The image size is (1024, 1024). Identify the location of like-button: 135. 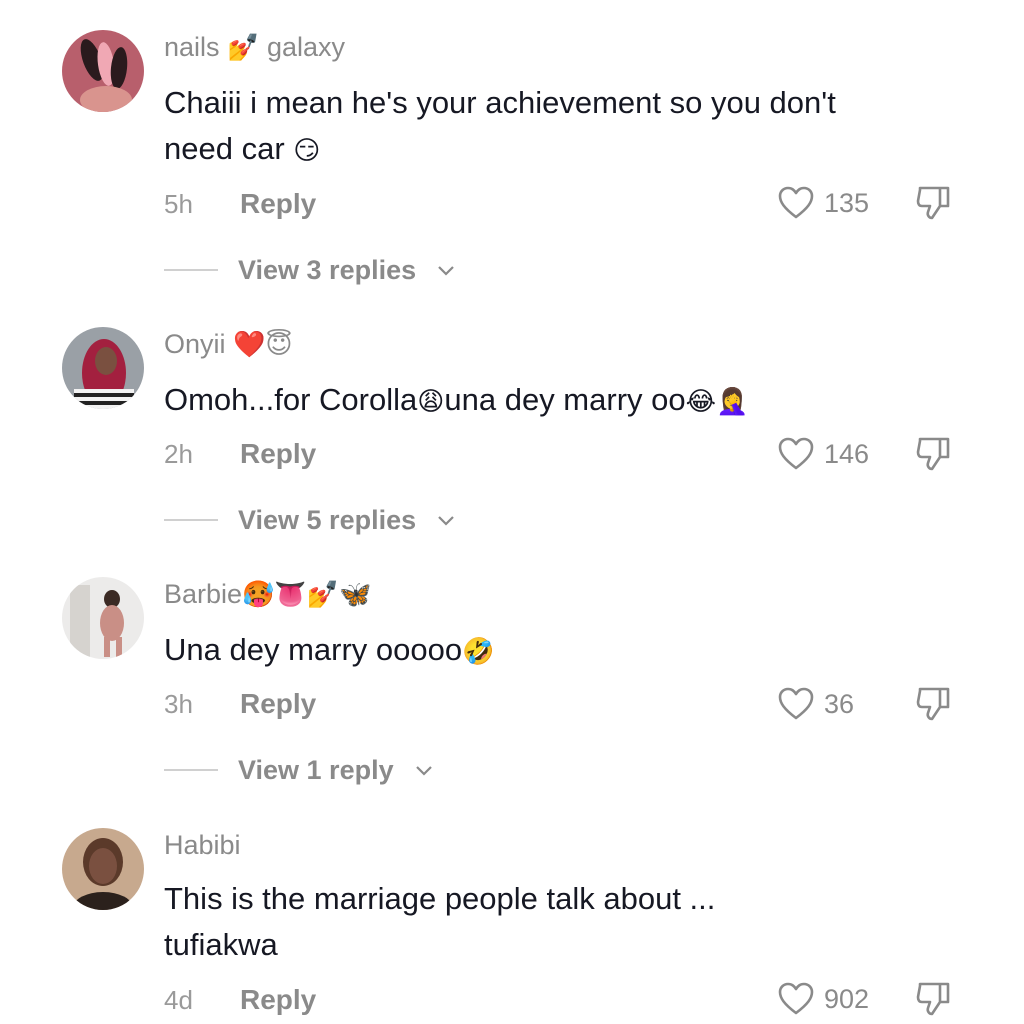
(823, 203).